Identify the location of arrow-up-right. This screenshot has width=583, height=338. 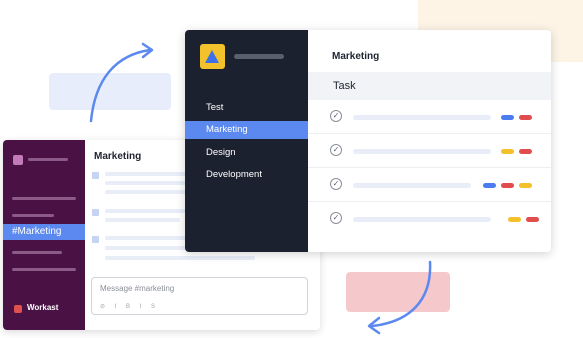
(120, 85).